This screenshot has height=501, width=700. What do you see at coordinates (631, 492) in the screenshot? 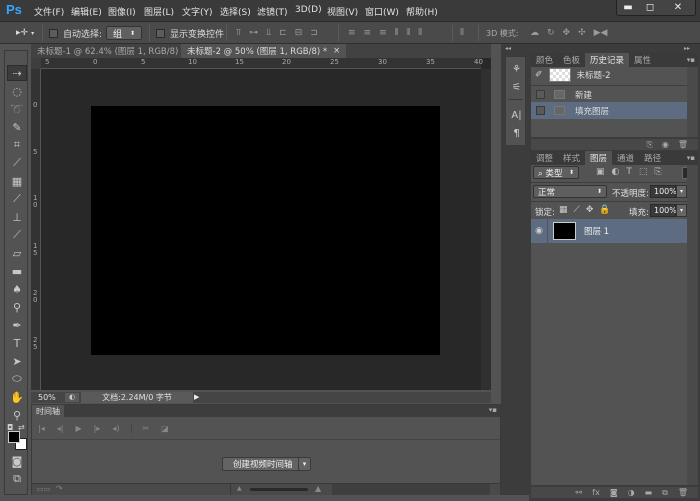
I see `adjustment-layer-icon: ◑` at bounding box center [631, 492].